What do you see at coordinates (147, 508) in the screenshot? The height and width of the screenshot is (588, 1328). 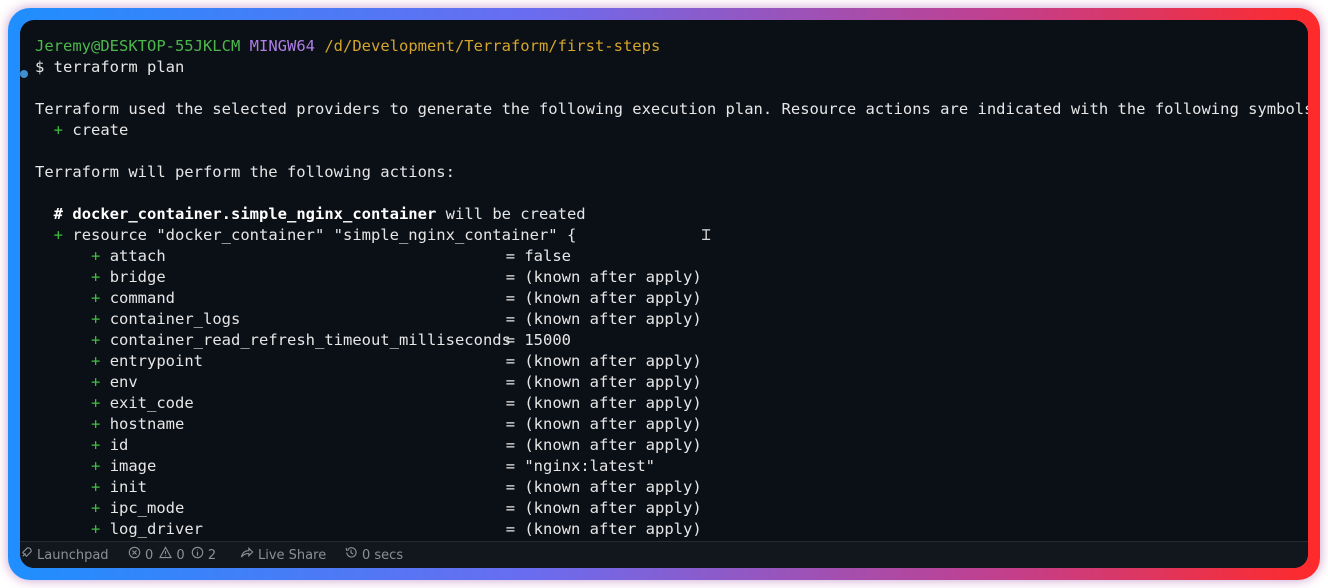 I see `attribute-name: ipc_mode` at bounding box center [147, 508].